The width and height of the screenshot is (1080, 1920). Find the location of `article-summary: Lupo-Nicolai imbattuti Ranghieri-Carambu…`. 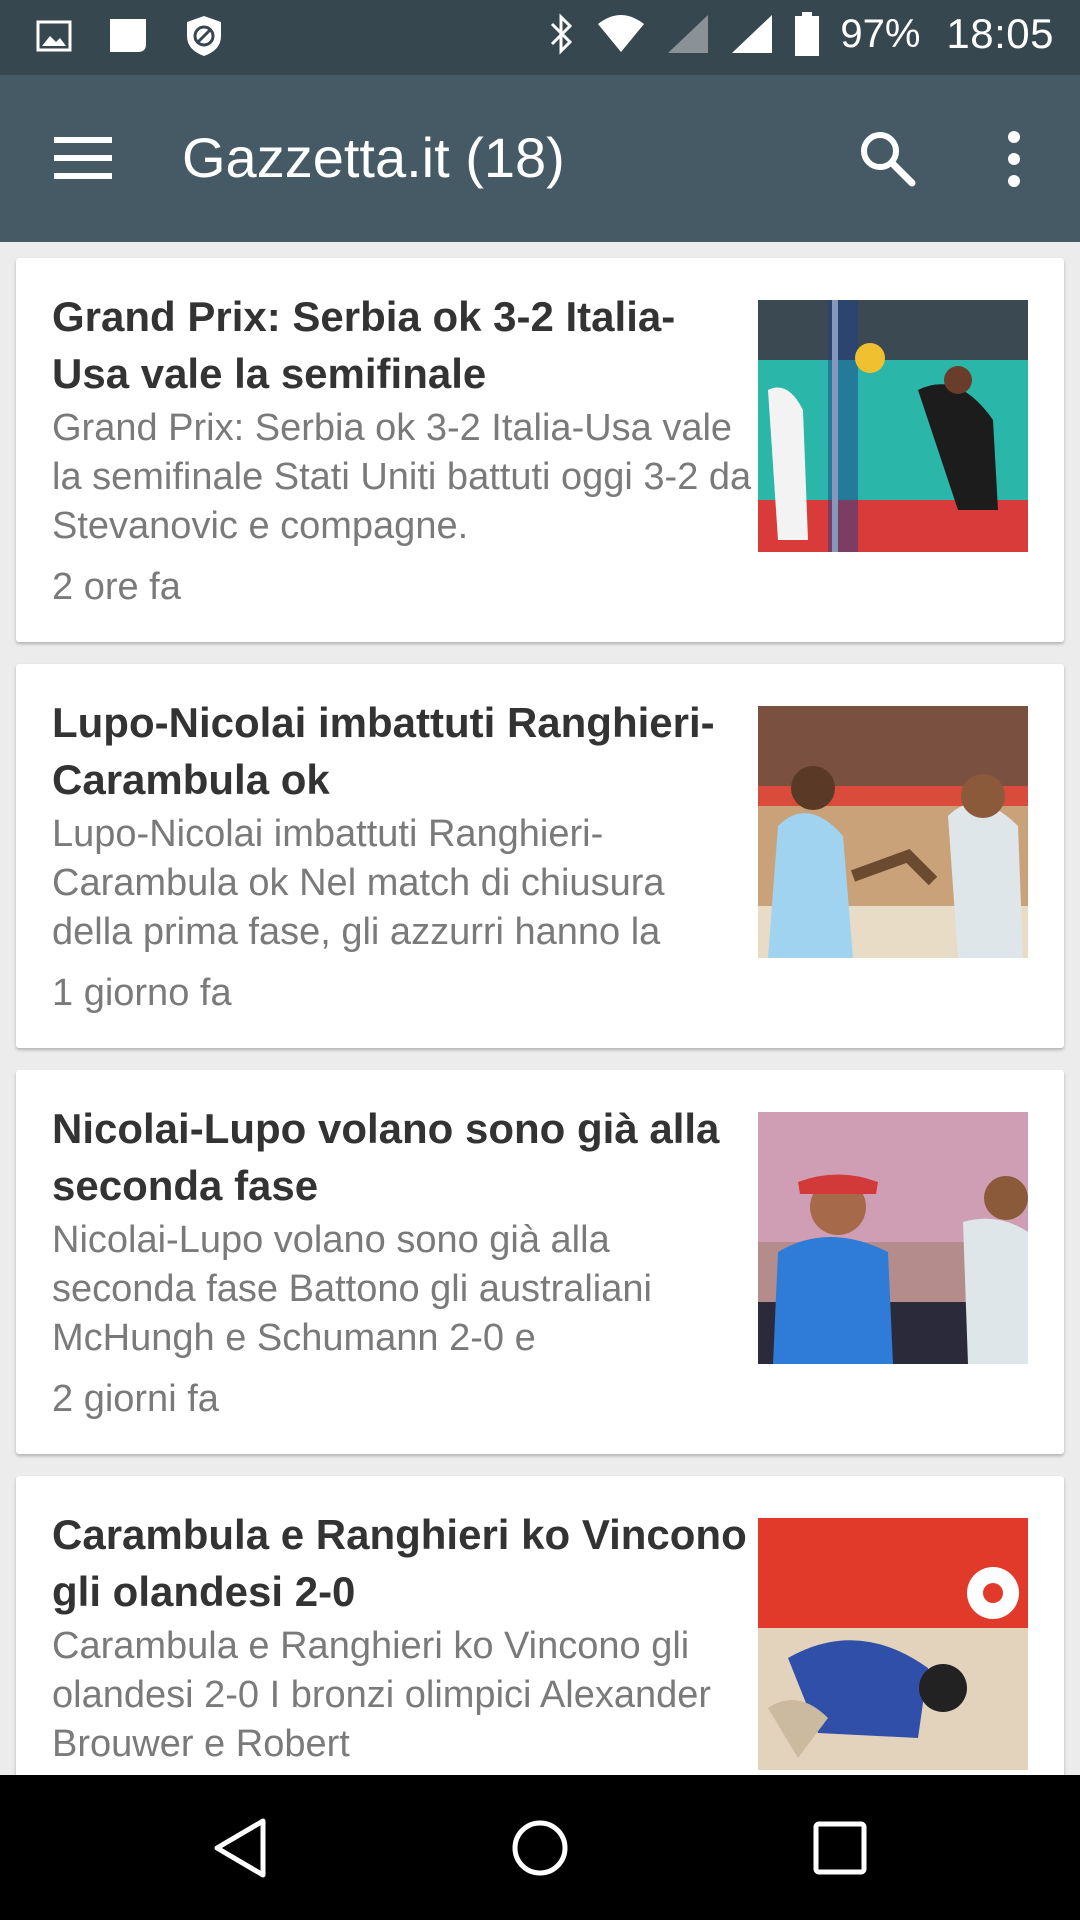

article-summary: Lupo-Nicolai imbattuti Ranghieri-Carambu… is located at coordinates (358, 883).